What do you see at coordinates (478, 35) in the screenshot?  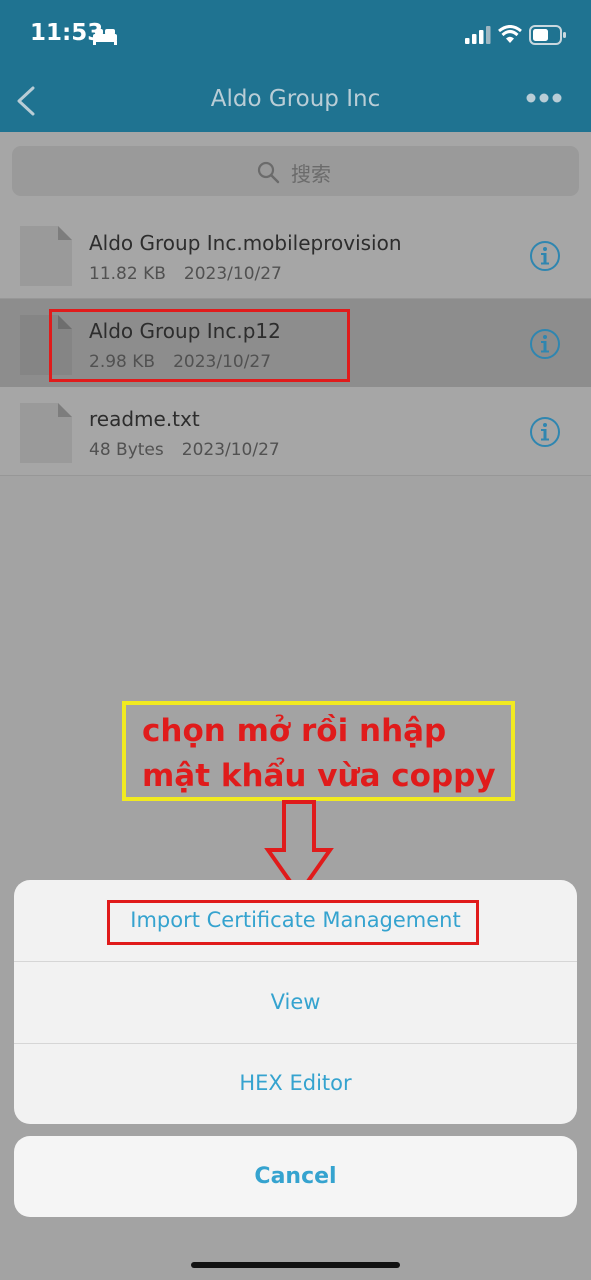 I see `cellular-signal-icon` at bounding box center [478, 35].